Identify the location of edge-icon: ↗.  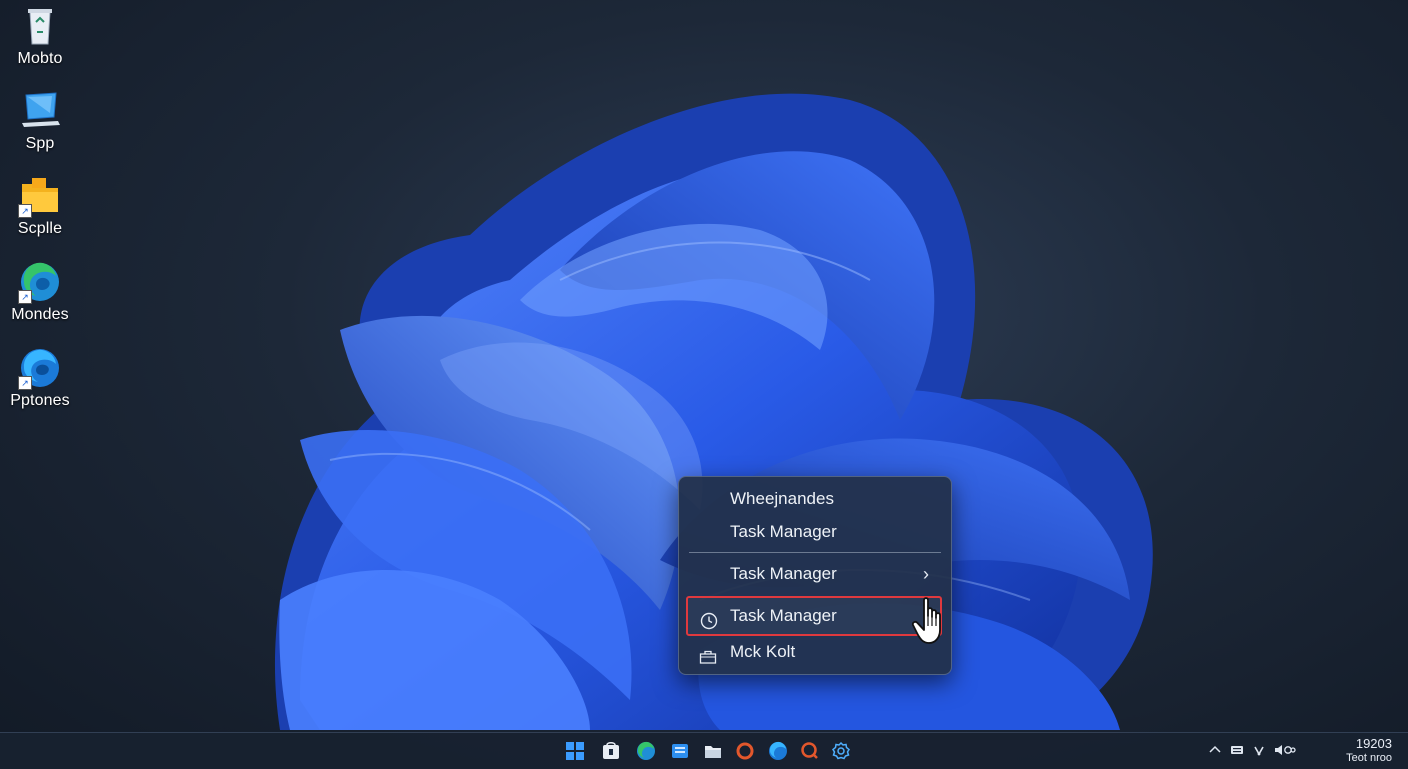
(40, 368).